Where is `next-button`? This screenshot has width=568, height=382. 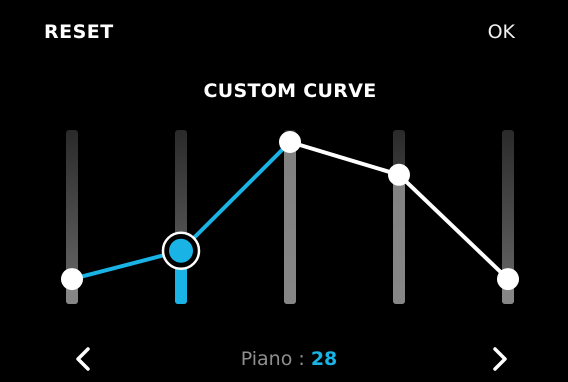 next-button is located at coordinates (500, 359).